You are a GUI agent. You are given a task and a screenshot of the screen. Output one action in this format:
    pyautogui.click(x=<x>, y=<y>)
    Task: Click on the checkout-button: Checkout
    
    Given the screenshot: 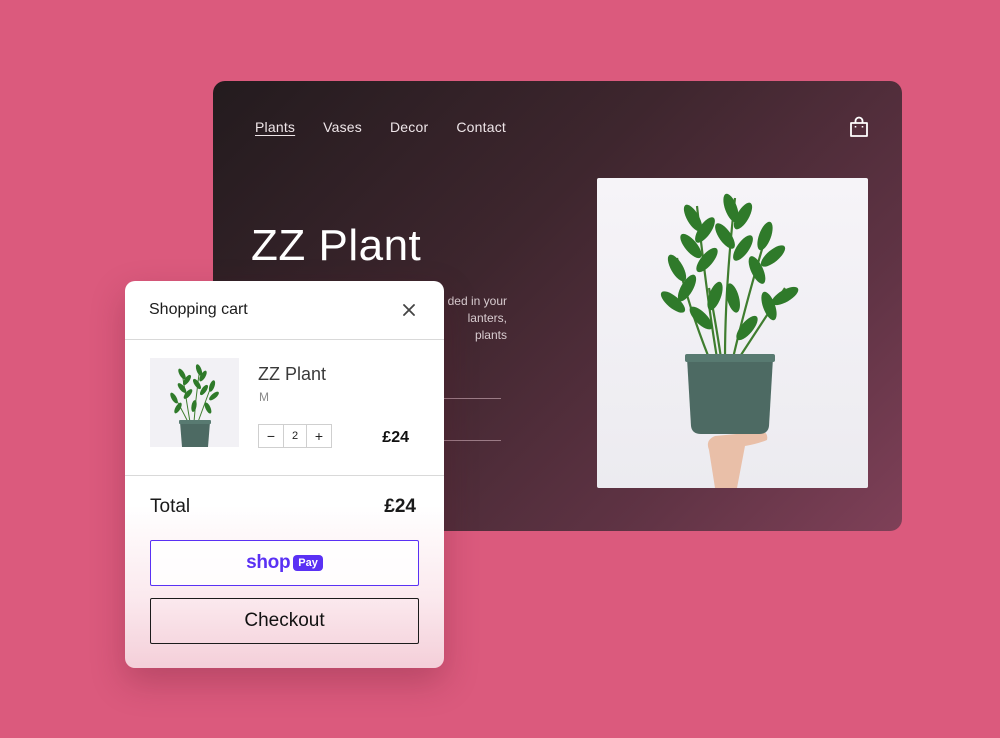 What is the action you would take?
    pyautogui.click(x=284, y=621)
    